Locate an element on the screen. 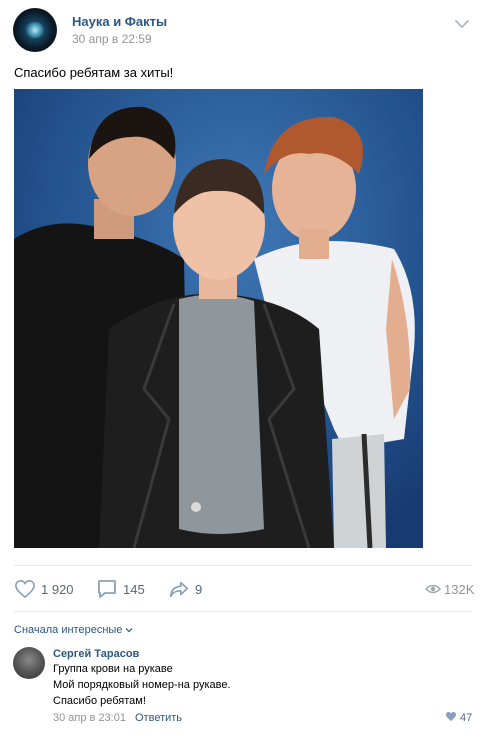 Image resolution: width=485 pixels, height=736 pixels. comment-date: 30 апр в 23:01 is located at coordinates (89, 718).